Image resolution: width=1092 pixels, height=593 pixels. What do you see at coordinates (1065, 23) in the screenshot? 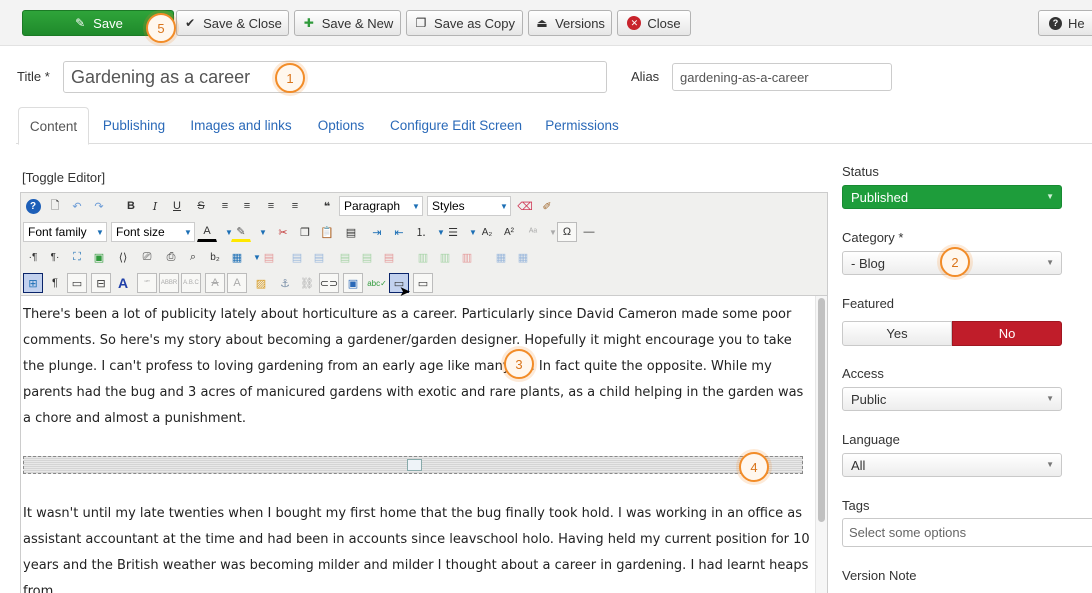
I see `help-button: ? He` at bounding box center [1065, 23].